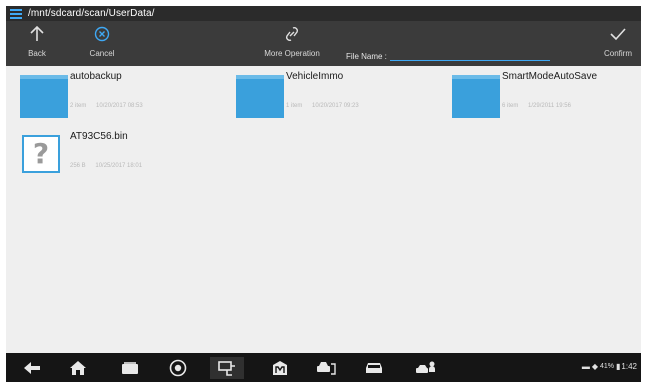  Describe the element at coordinates (106, 156) in the screenshot. I see `file-item-at93c56: ? AT93C56.bin 256 B 10/25/2017 18:01` at that location.